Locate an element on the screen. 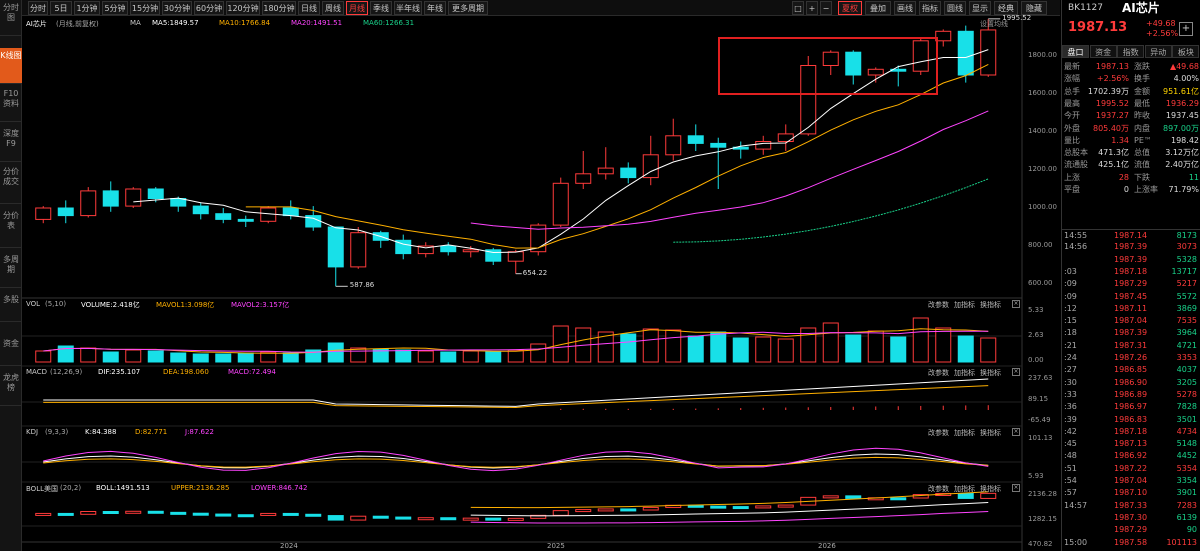 The image size is (1200, 551). period-tab-6: 60分钟 is located at coordinates (209, 8).